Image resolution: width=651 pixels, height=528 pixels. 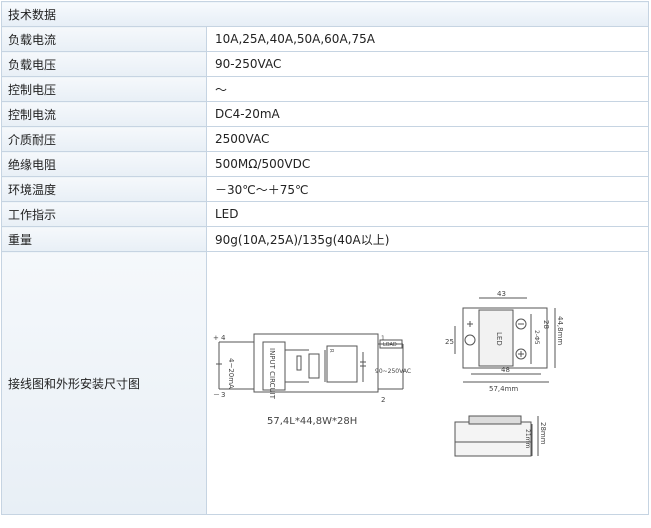 I want to click on input-current: 4~20mA, so click(x=231, y=373).